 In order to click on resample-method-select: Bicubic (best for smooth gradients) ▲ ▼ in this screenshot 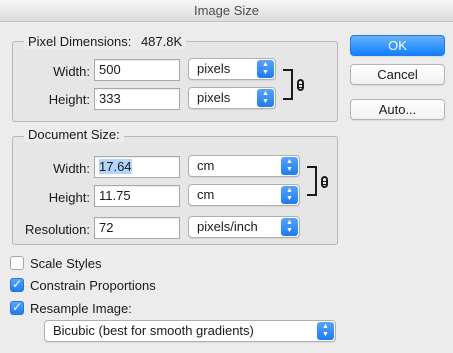, I will do `click(190, 331)`.